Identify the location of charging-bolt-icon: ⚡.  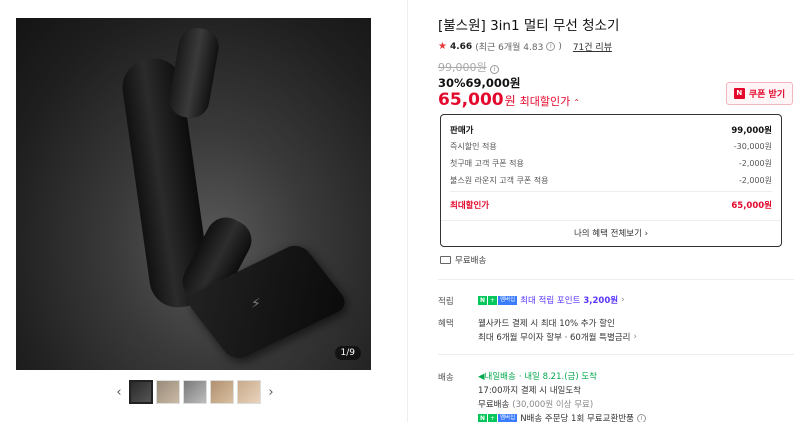
(256, 304).